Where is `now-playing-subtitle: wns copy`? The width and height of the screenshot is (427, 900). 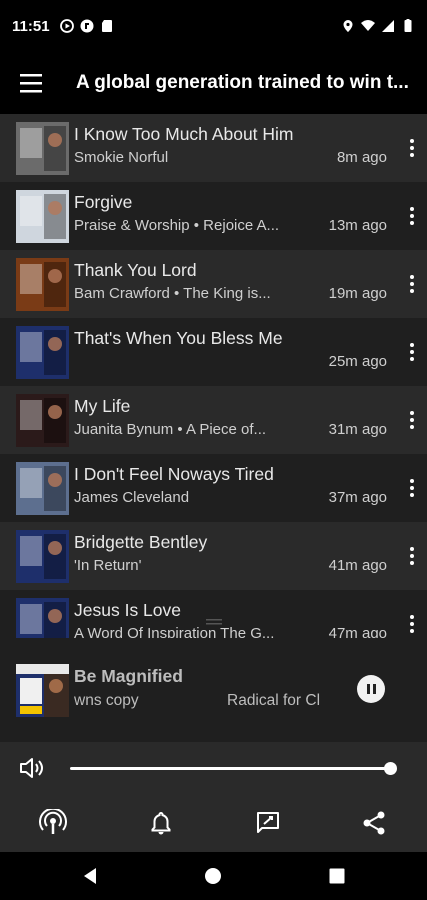
now-playing-subtitle: wns copy is located at coordinates (106, 700).